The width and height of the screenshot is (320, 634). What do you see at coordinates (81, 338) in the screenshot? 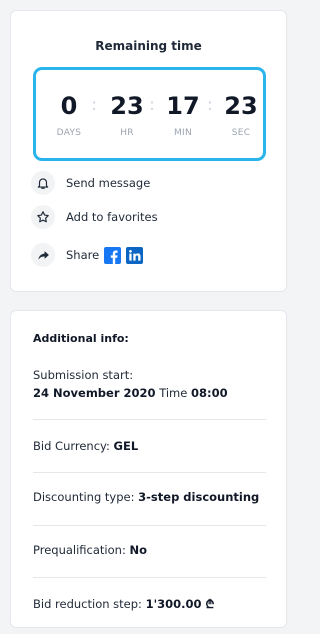
I see `additional-info-title: Additional info:` at bounding box center [81, 338].